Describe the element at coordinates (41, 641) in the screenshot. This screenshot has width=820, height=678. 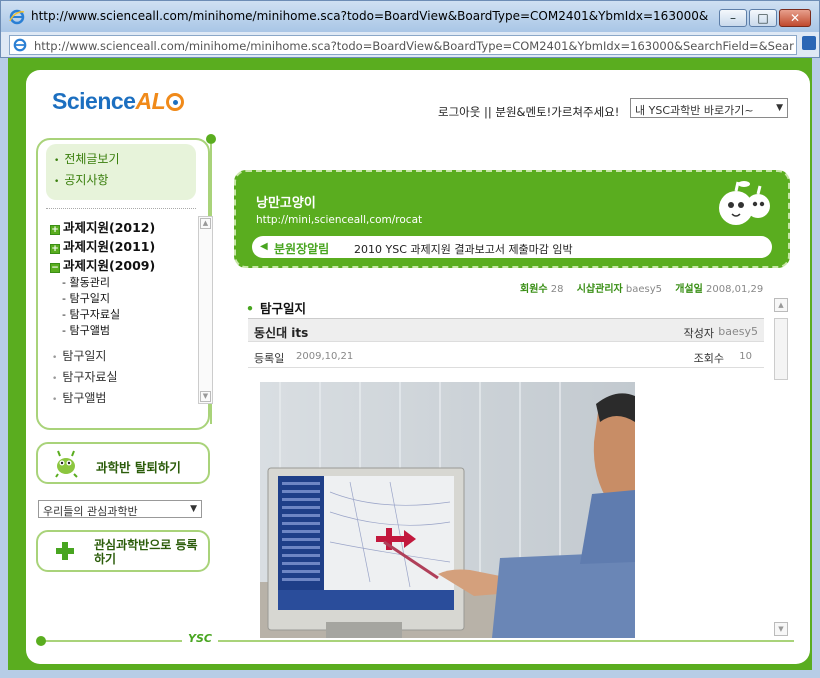
I see `footer-dot` at that location.